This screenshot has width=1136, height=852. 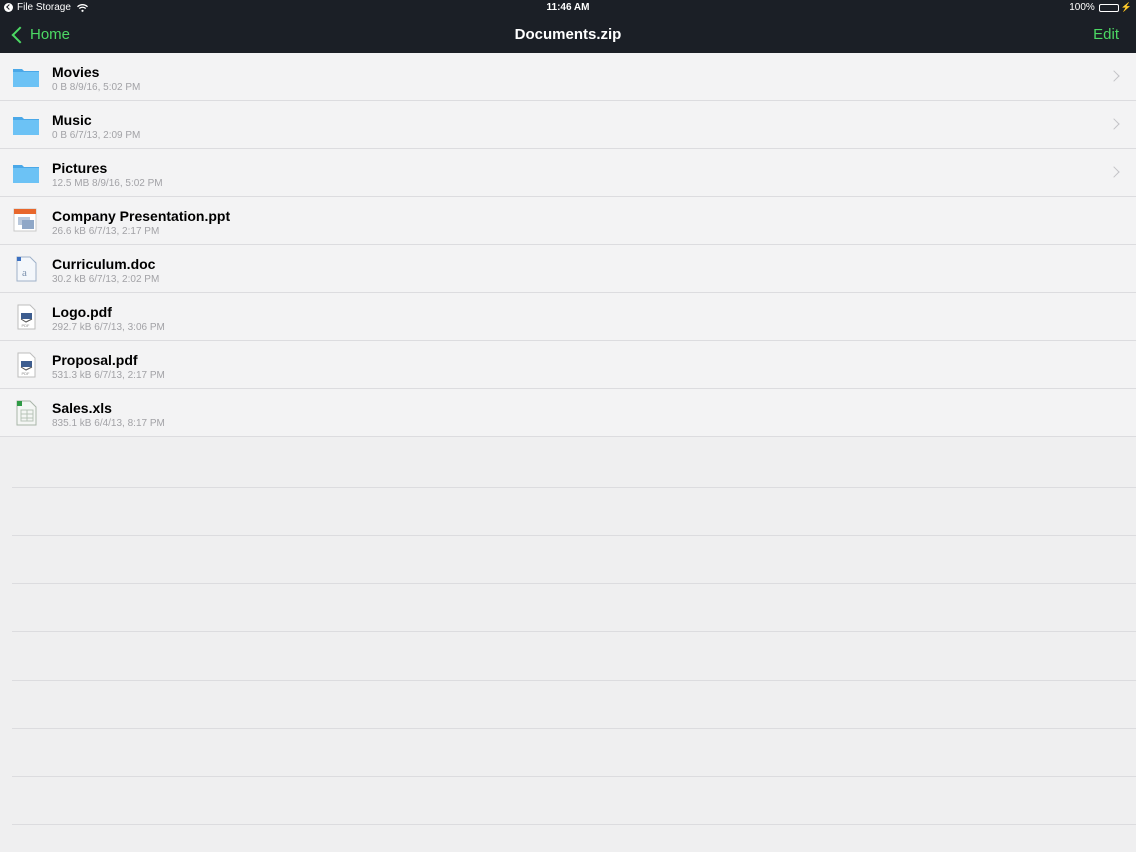 I want to click on battery-percent: 100%, so click(x=1082, y=7).